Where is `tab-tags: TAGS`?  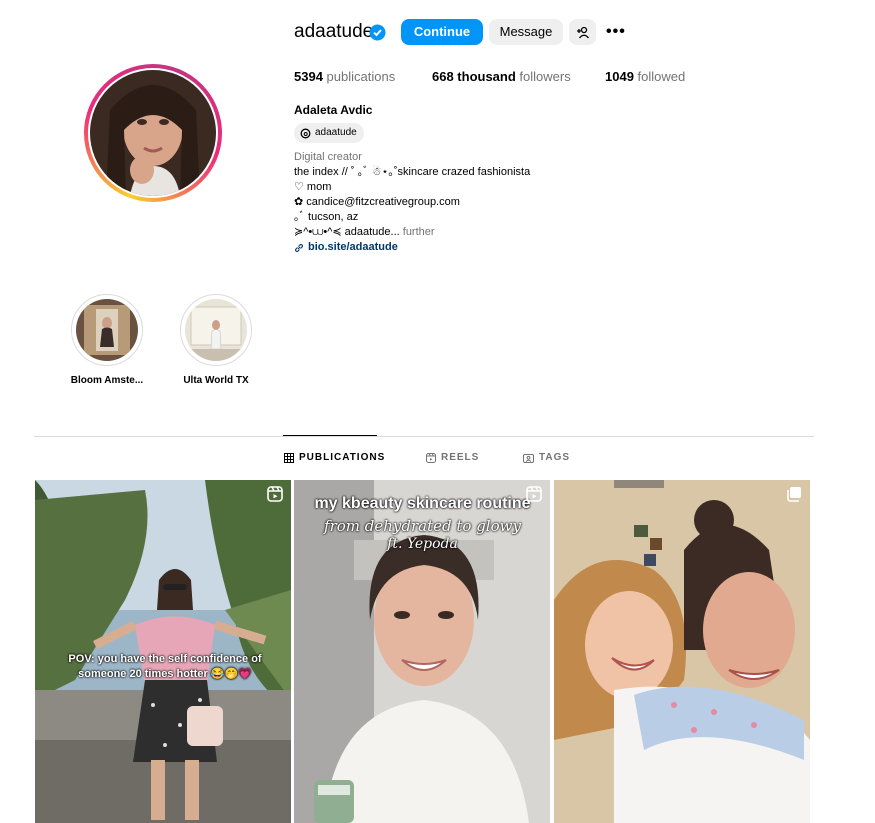
tab-tags: TAGS is located at coordinates (546, 458).